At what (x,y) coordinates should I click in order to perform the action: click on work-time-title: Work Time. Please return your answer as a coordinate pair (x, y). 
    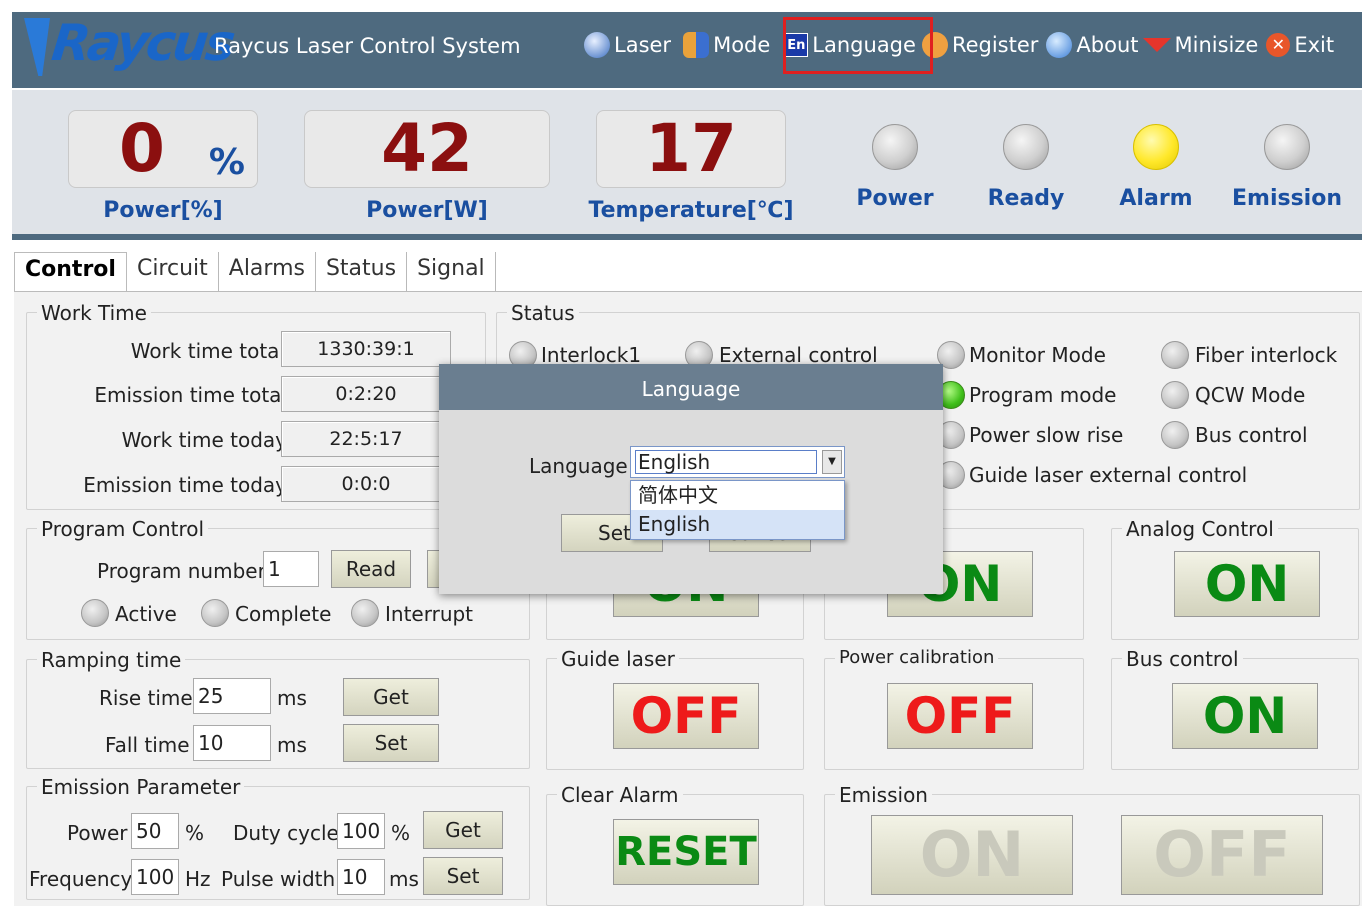
    Looking at the image, I should click on (94, 313).